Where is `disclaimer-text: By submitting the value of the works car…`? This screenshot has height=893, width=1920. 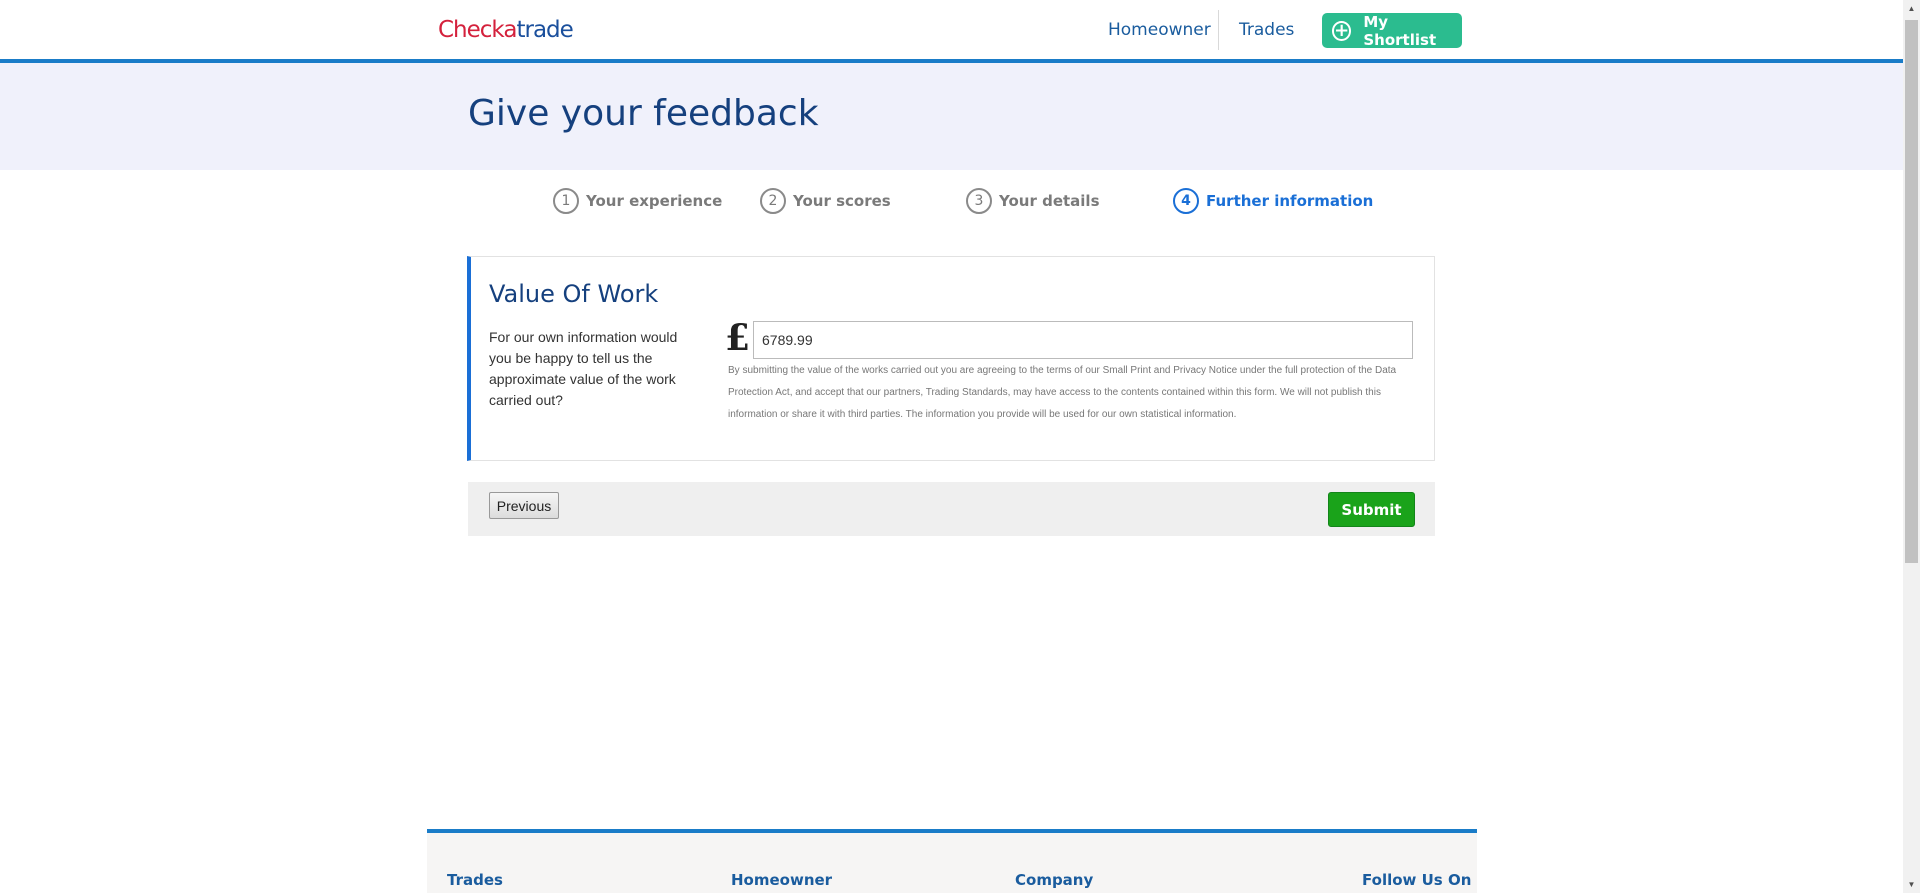 disclaimer-text: By submitting the value of the works car… is located at coordinates (1062, 392).